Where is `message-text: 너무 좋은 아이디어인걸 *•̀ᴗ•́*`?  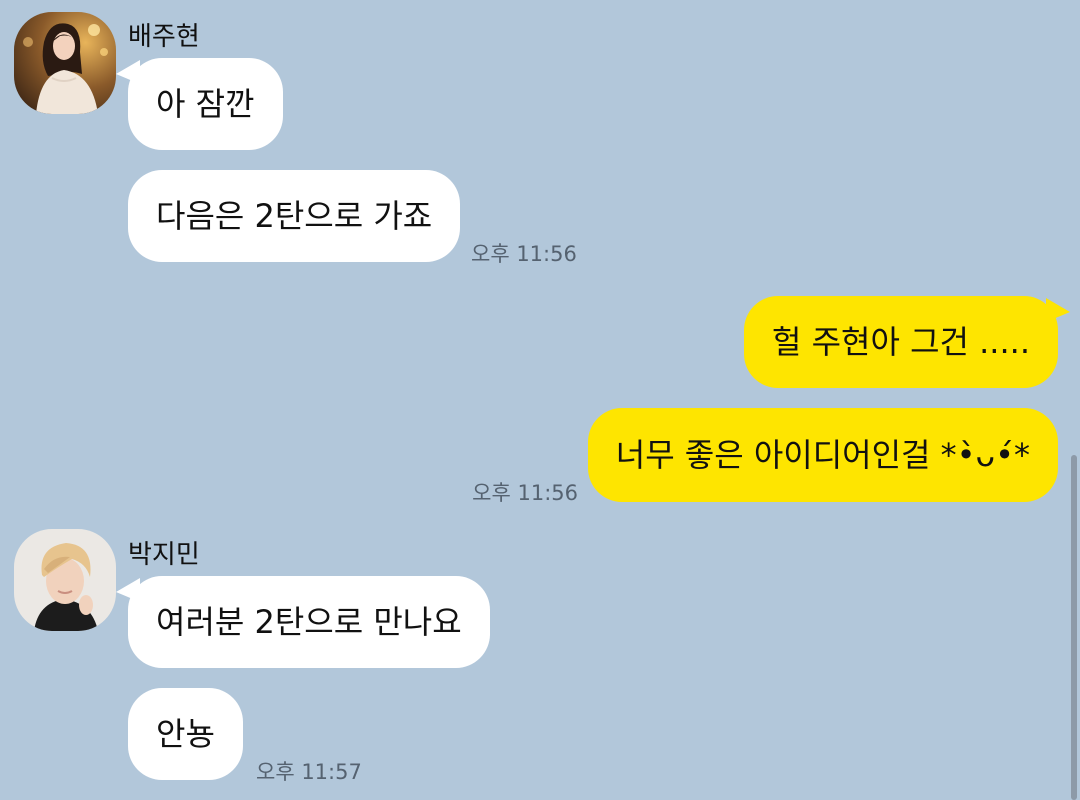 message-text: 너무 좋은 아이디어인걸 *•̀ᴗ•́* is located at coordinates (822, 455).